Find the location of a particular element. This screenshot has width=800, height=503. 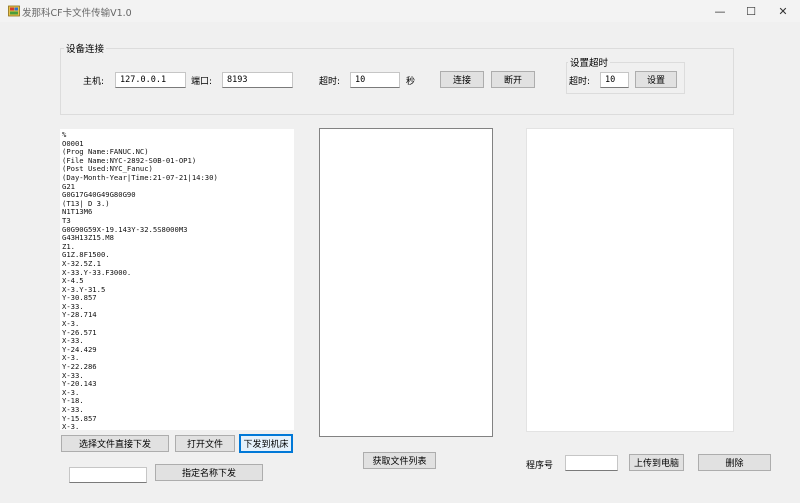

code-line: (T13| D 3.) is located at coordinates (86, 203).